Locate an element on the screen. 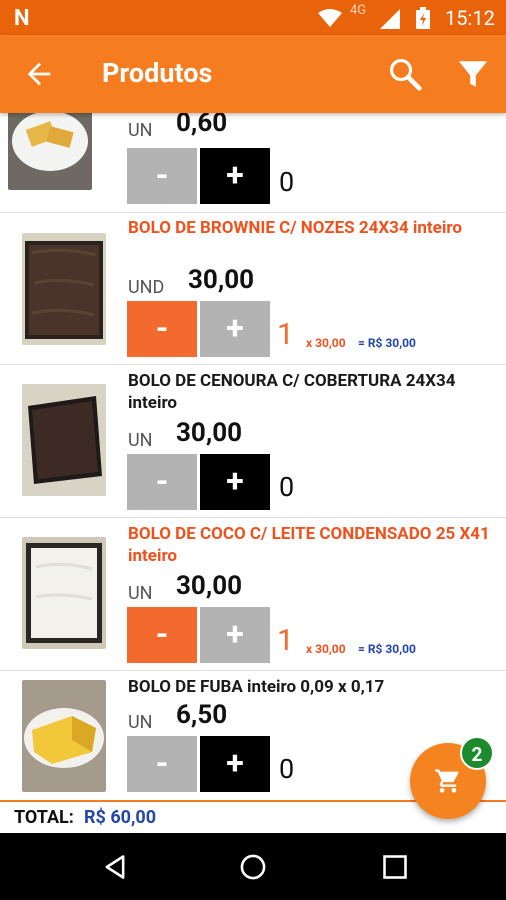  product-item: UN 0,60 - + 0 is located at coordinates (253, 163).